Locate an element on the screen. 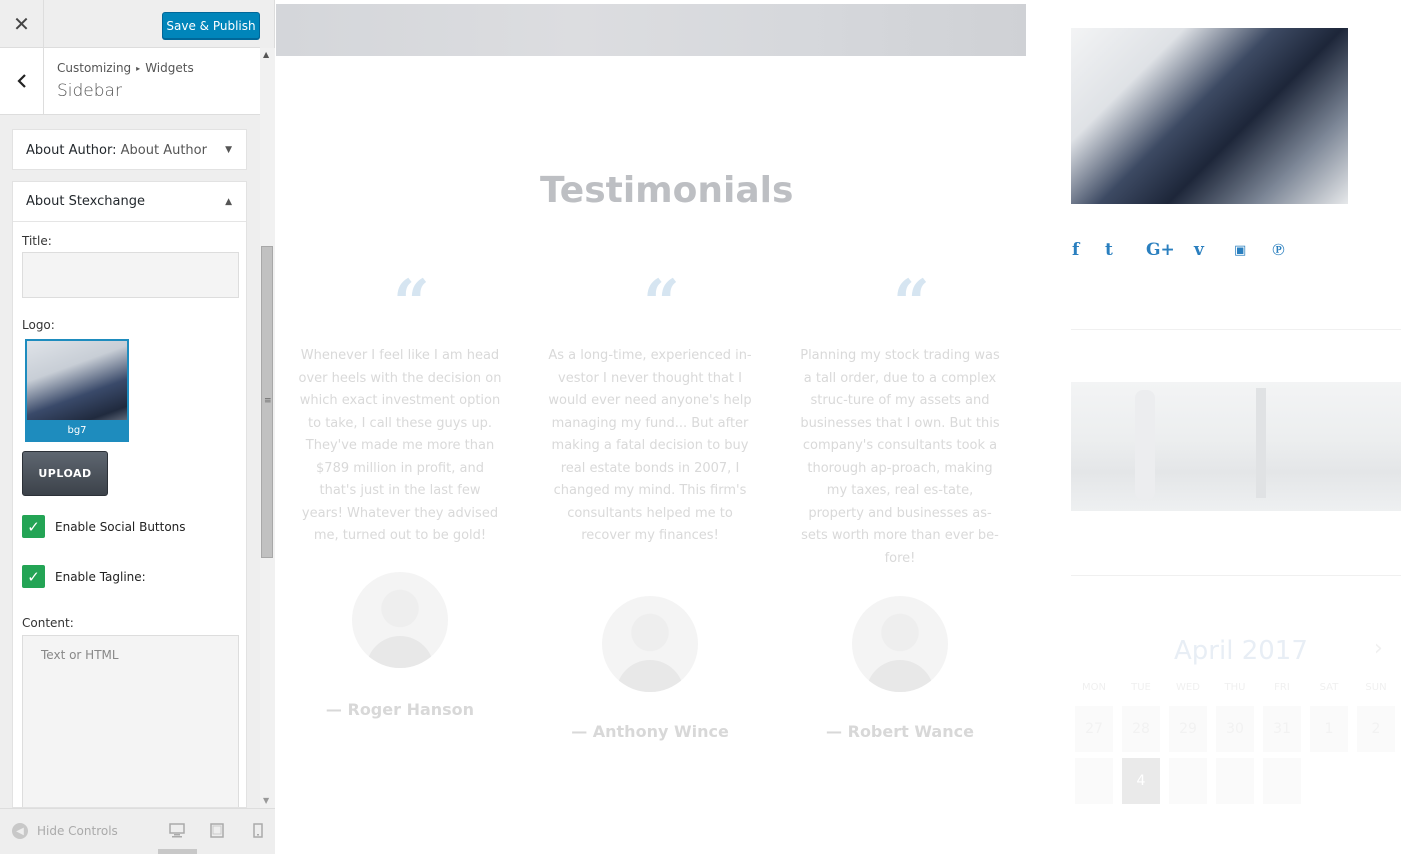 The width and height of the screenshot is (1419, 854). close-icon: ✕ is located at coordinates (22, 24).